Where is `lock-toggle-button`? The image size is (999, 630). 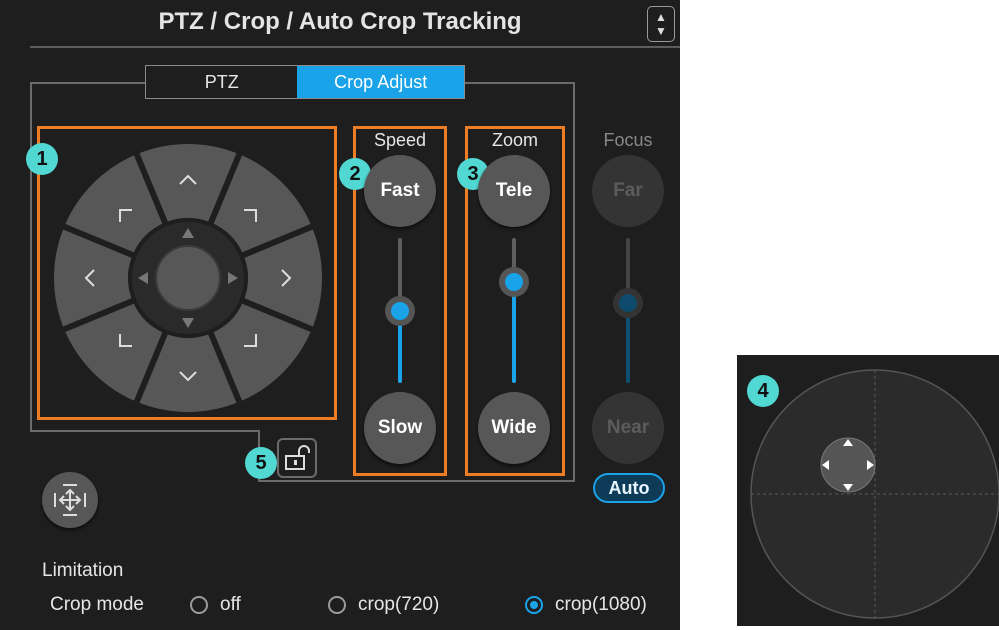
lock-toggle-button is located at coordinates (297, 458).